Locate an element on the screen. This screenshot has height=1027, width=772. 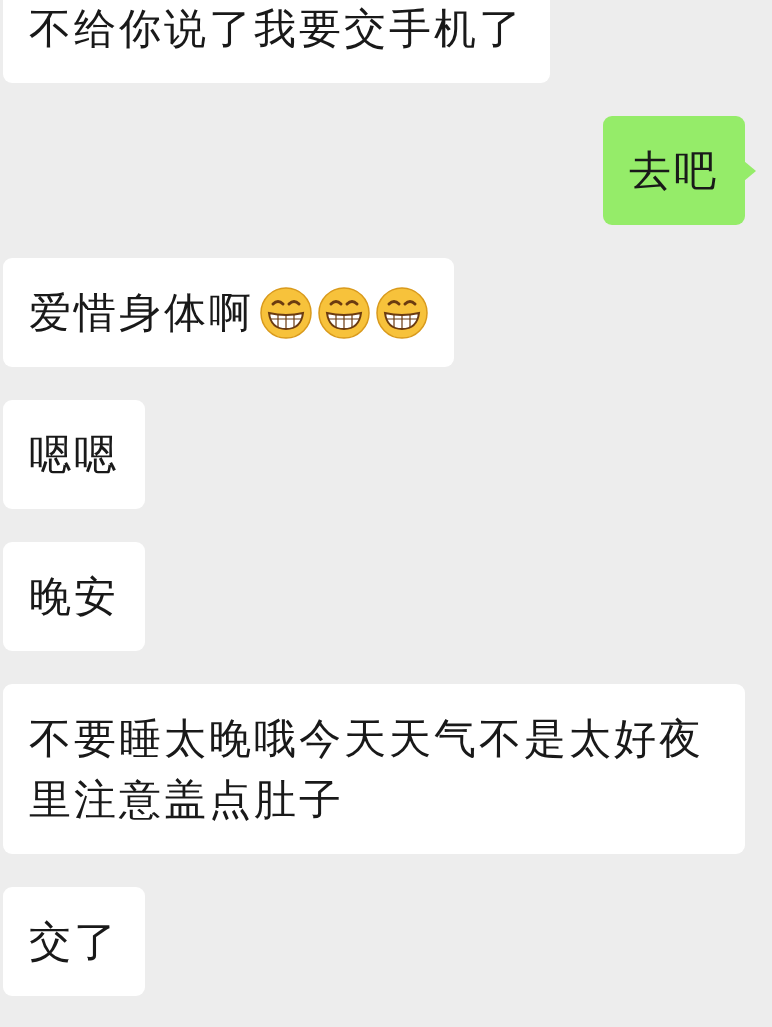
message-bubble: 交了 is located at coordinates (74, 941).